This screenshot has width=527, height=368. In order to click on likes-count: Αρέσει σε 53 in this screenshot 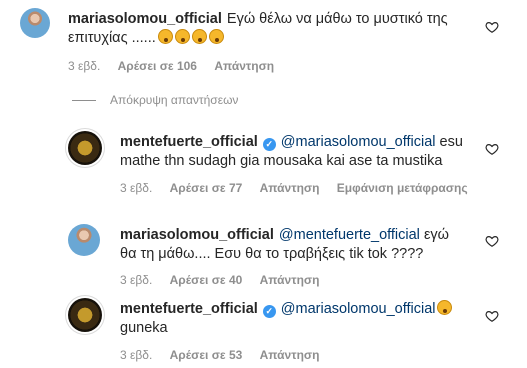, I will do `click(206, 355)`.